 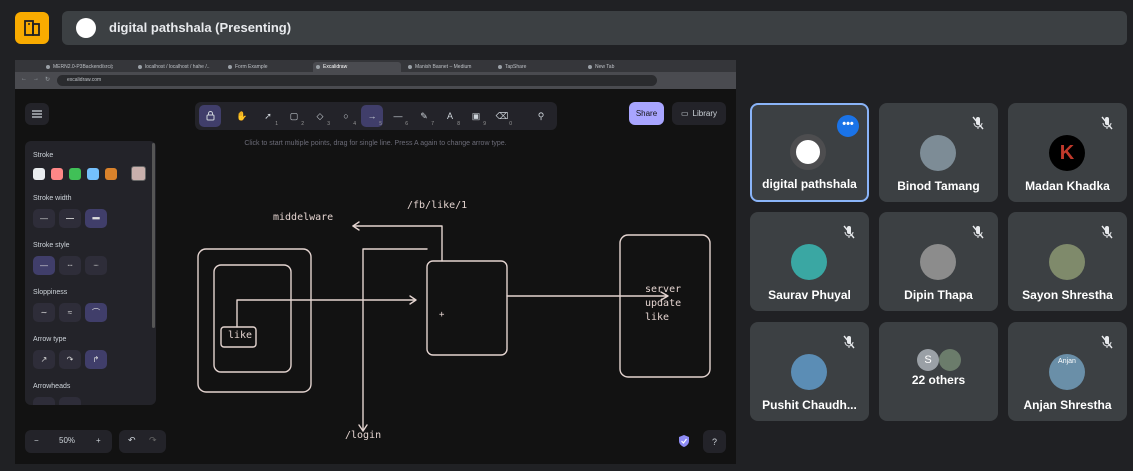 What do you see at coordinates (96, 312) in the screenshot?
I see `sloppiness-cartoonist-button: ⌒` at bounding box center [96, 312].